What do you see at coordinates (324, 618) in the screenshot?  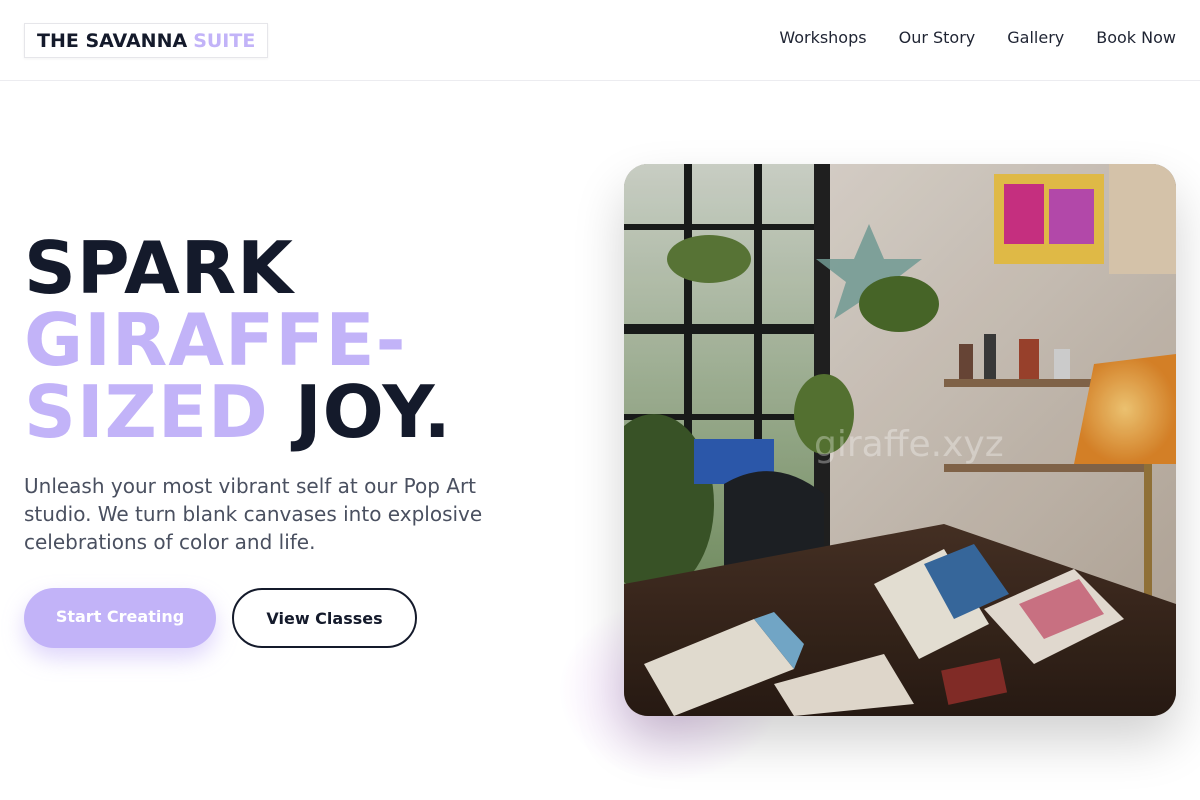 I see `view-classes-button: View Classes` at bounding box center [324, 618].